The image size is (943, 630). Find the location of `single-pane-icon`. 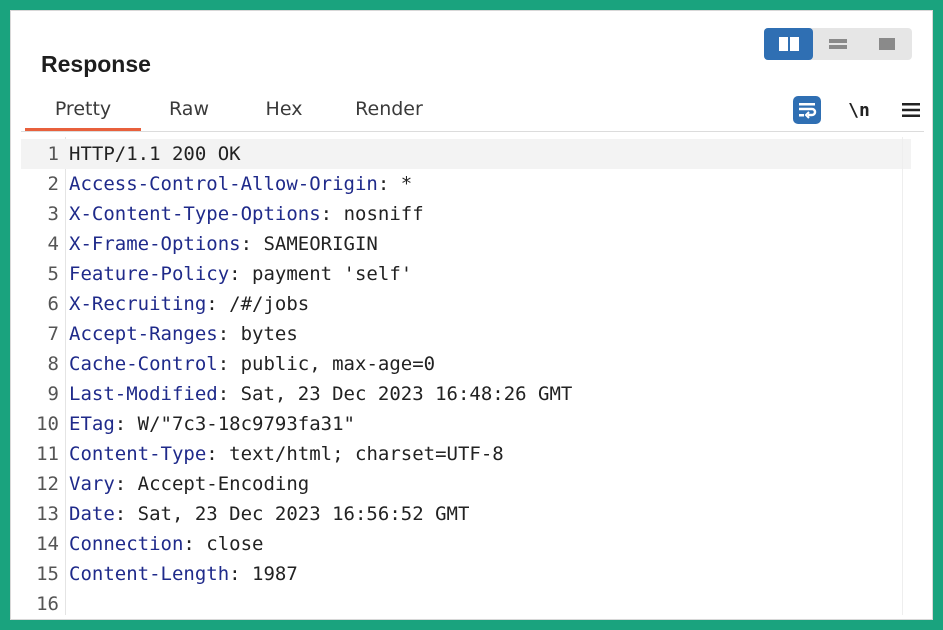

single-pane-icon is located at coordinates (886, 44).